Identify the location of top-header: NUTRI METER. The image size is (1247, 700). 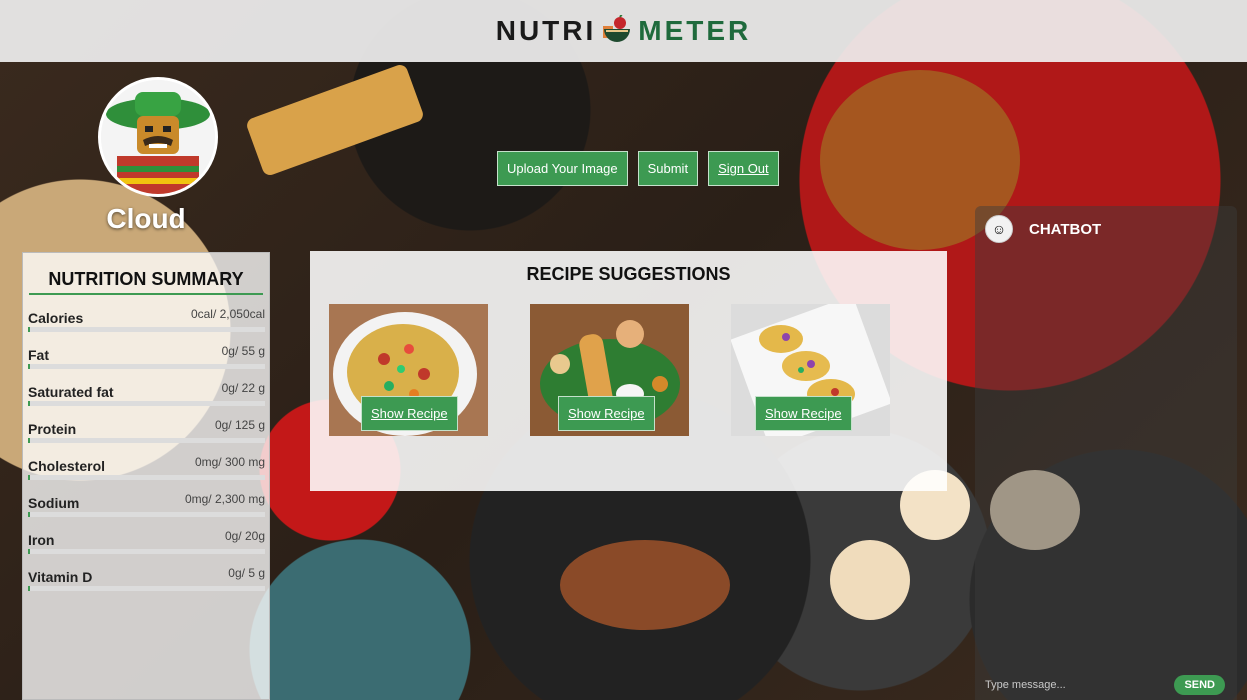
(623, 31).